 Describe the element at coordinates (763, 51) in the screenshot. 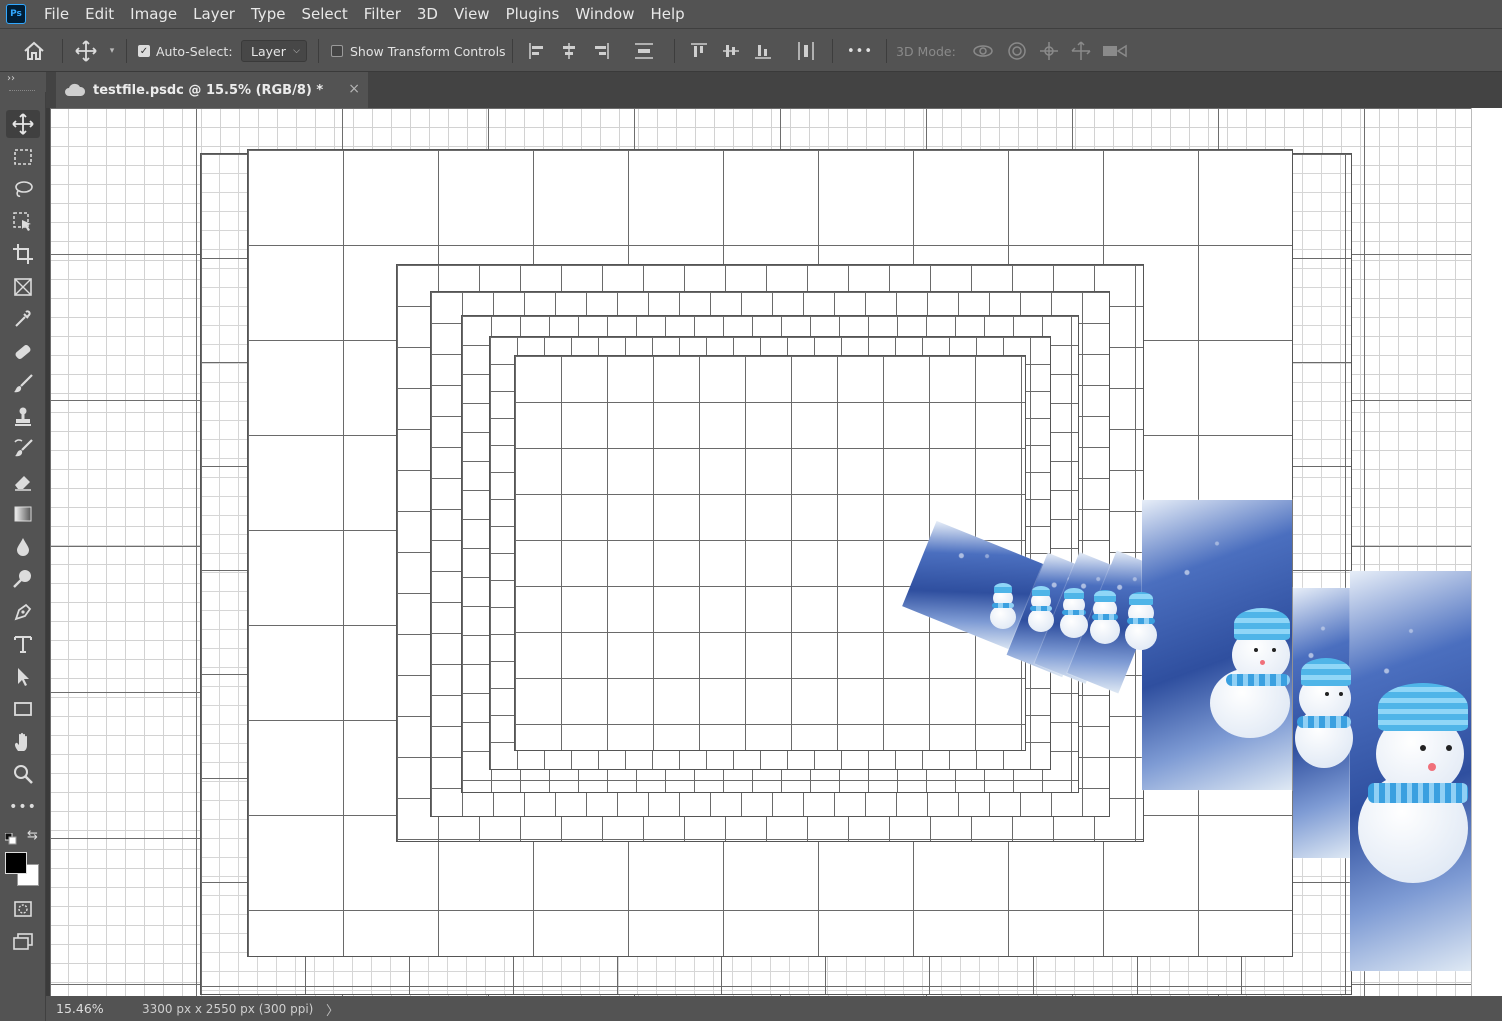

I see `align-bottom-edges-button` at that location.